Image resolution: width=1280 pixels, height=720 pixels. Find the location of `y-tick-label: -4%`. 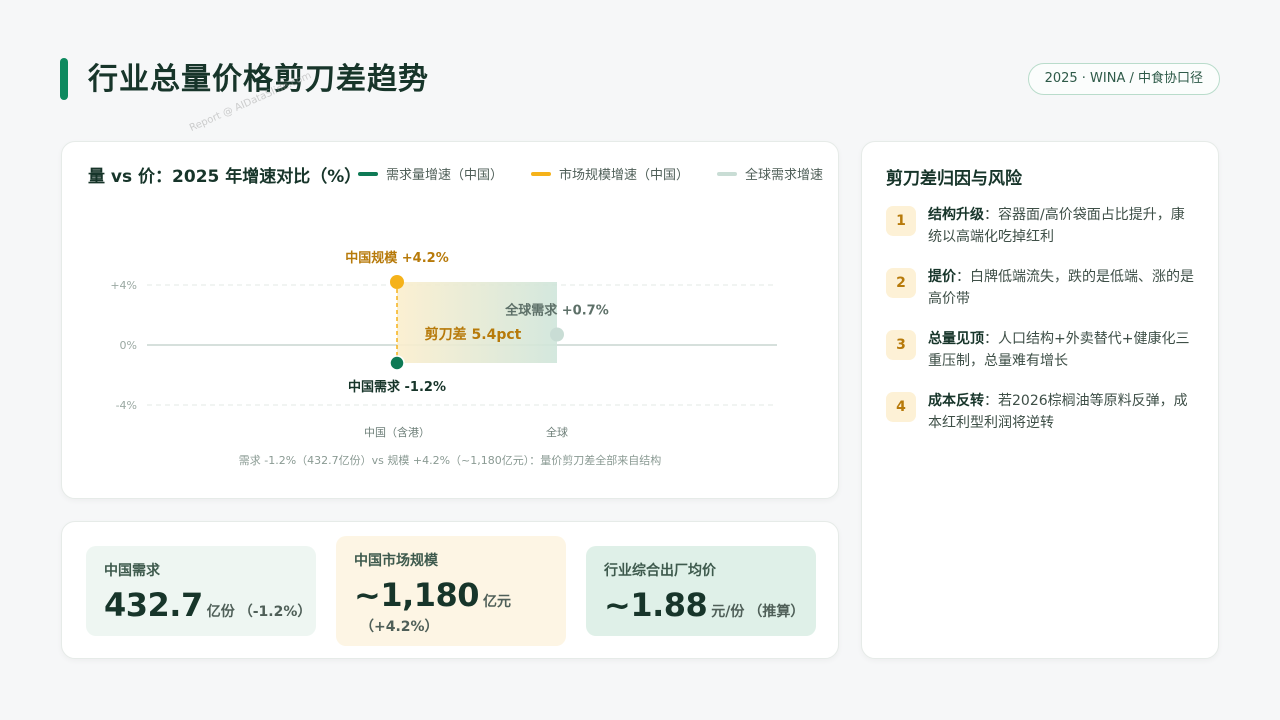

y-tick-label: -4% is located at coordinates (126, 405).